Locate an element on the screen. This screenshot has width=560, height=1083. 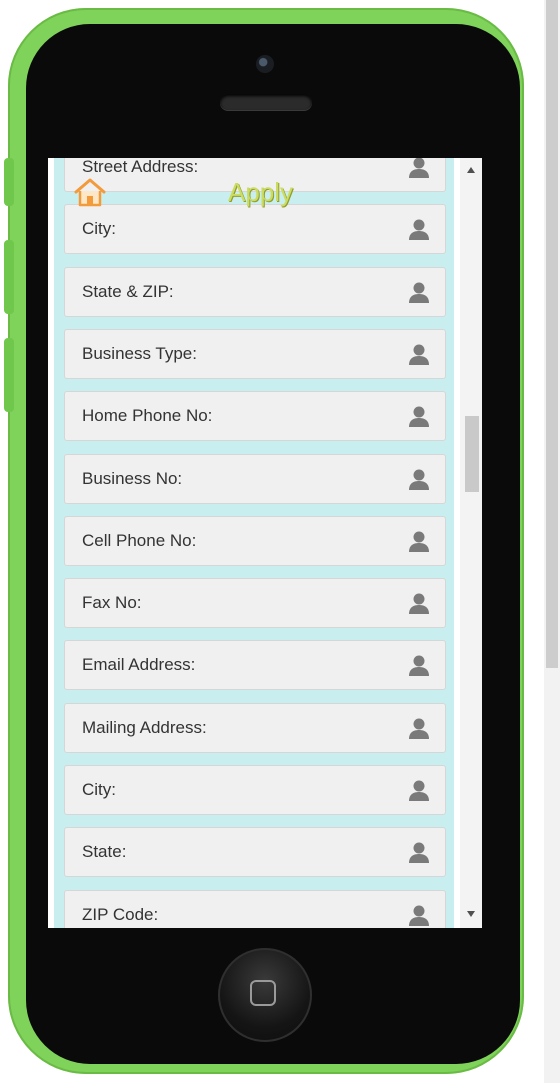
form-field-label: Business Type: is located at coordinates (139, 353).